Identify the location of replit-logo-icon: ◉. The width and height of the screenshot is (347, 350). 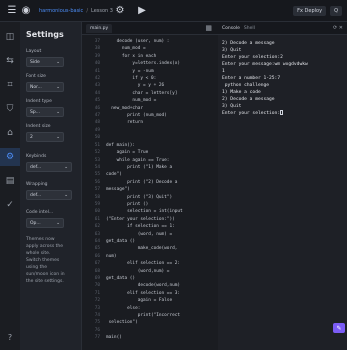
(26, 11).